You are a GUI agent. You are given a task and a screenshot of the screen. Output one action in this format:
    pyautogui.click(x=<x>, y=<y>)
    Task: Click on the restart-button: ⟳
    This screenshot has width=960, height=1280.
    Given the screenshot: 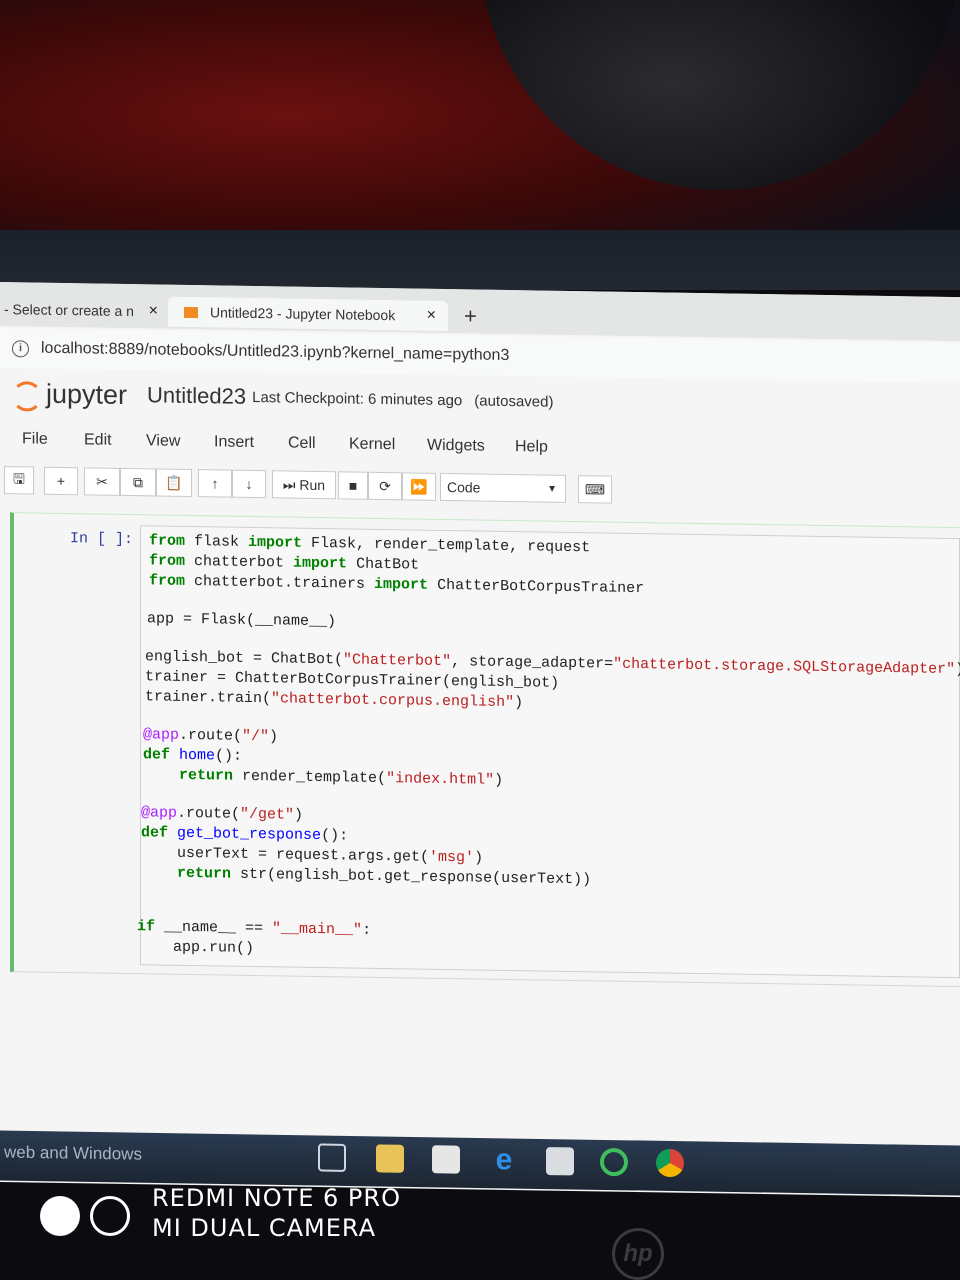 What is the action you would take?
    pyautogui.click(x=385, y=486)
    